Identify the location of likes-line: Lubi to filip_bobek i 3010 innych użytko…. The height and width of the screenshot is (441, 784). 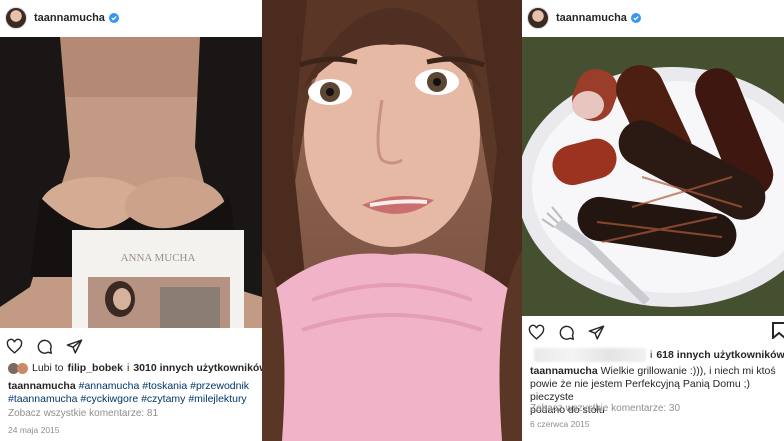
(135, 368).